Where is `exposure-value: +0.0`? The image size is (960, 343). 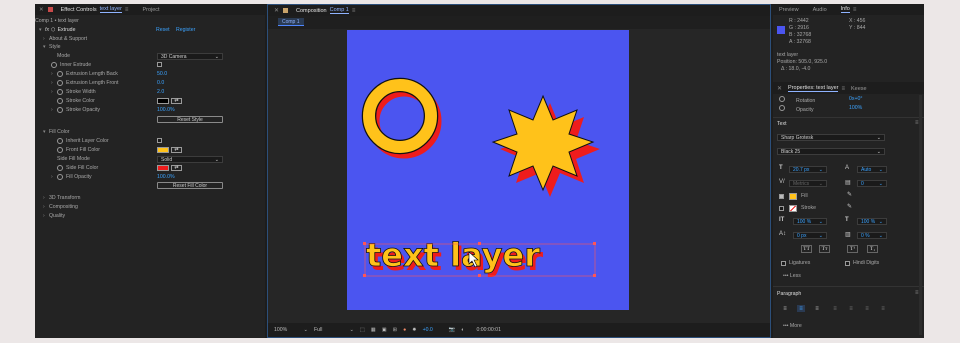 exposure-value: +0.0 is located at coordinates (428, 330).